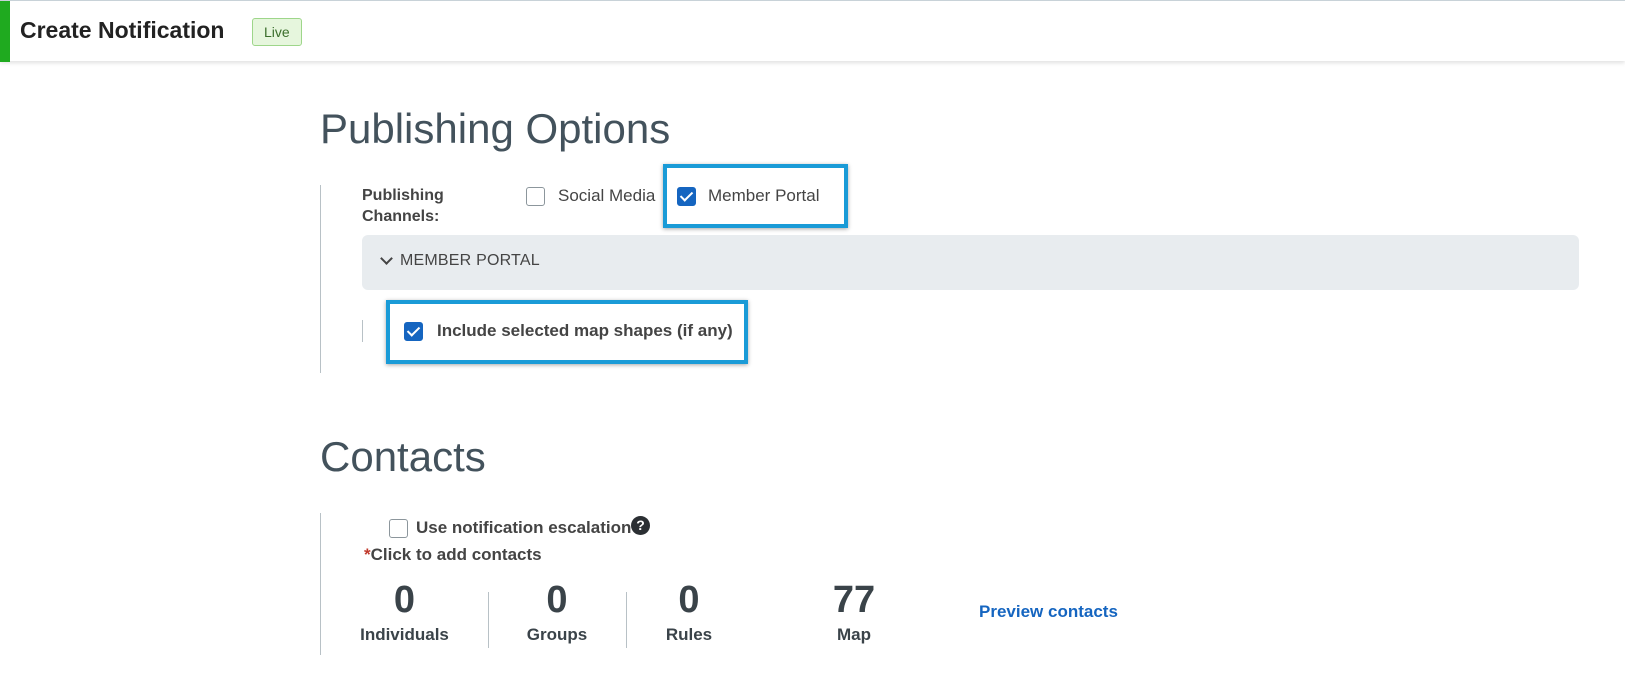  What do you see at coordinates (689, 634) in the screenshot?
I see `rules-label: Rules` at bounding box center [689, 634].